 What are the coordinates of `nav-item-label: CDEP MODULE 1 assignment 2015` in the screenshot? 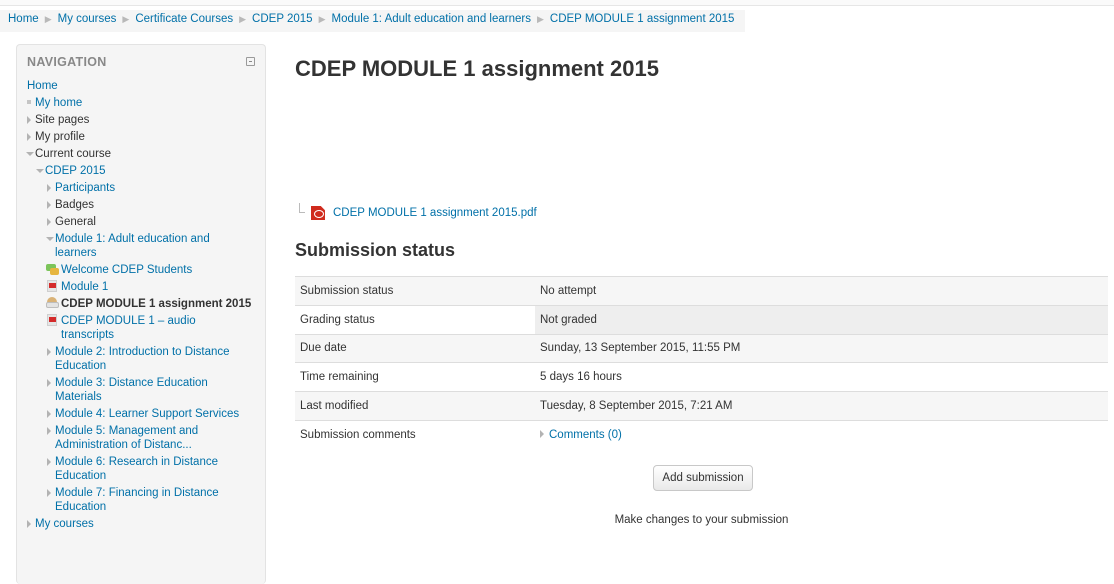 It's located at (156, 304).